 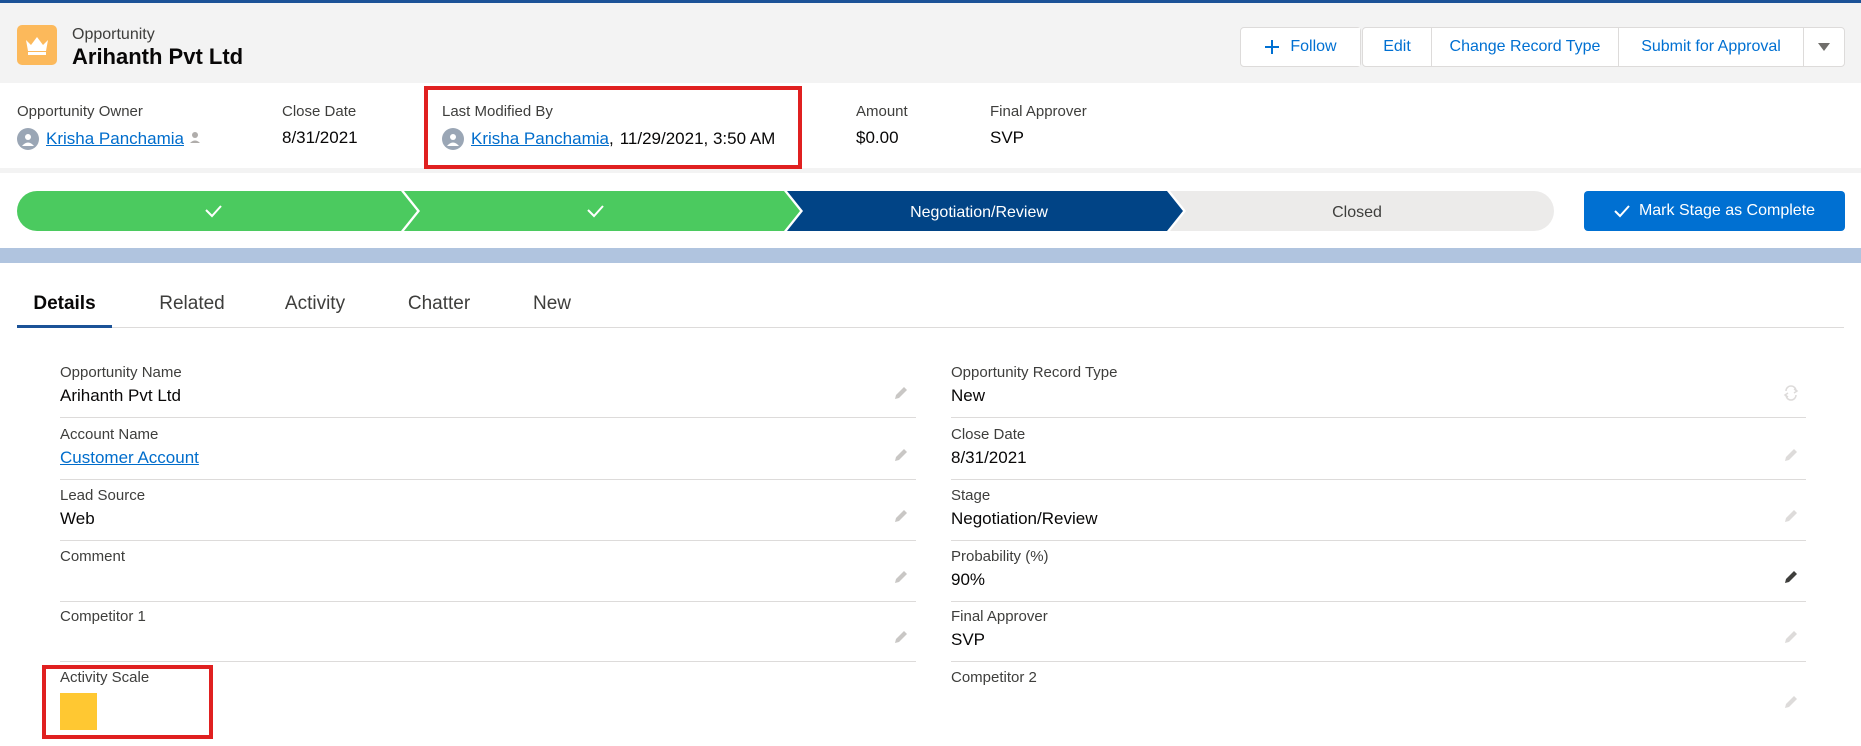 What do you see at coordinates (120, 395) in the screenshot?
I see `field-value: Arihanth Pvt Ltd` at bounding box center [120, 395].